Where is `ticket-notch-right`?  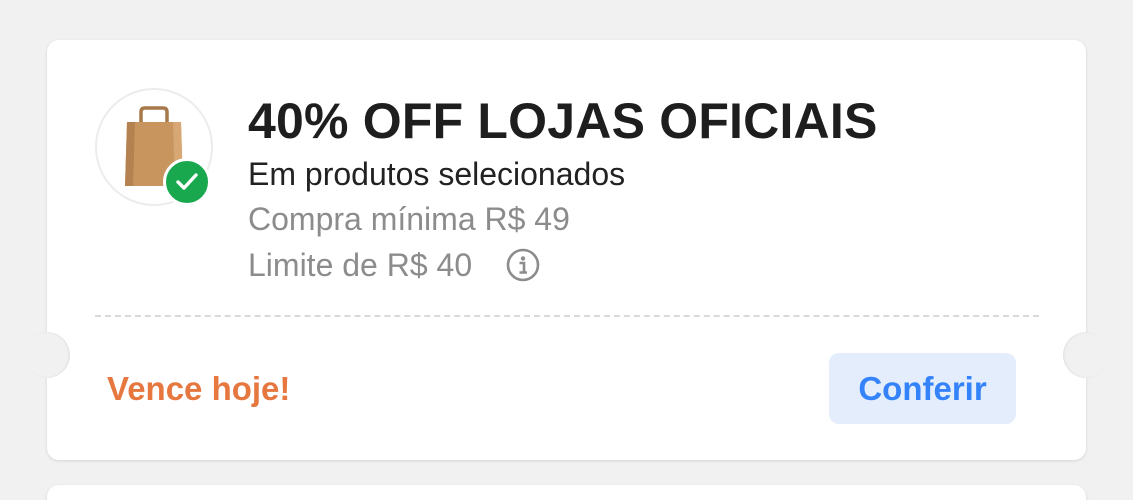
ticket-notch-right is located at coordinates (1086, 355).